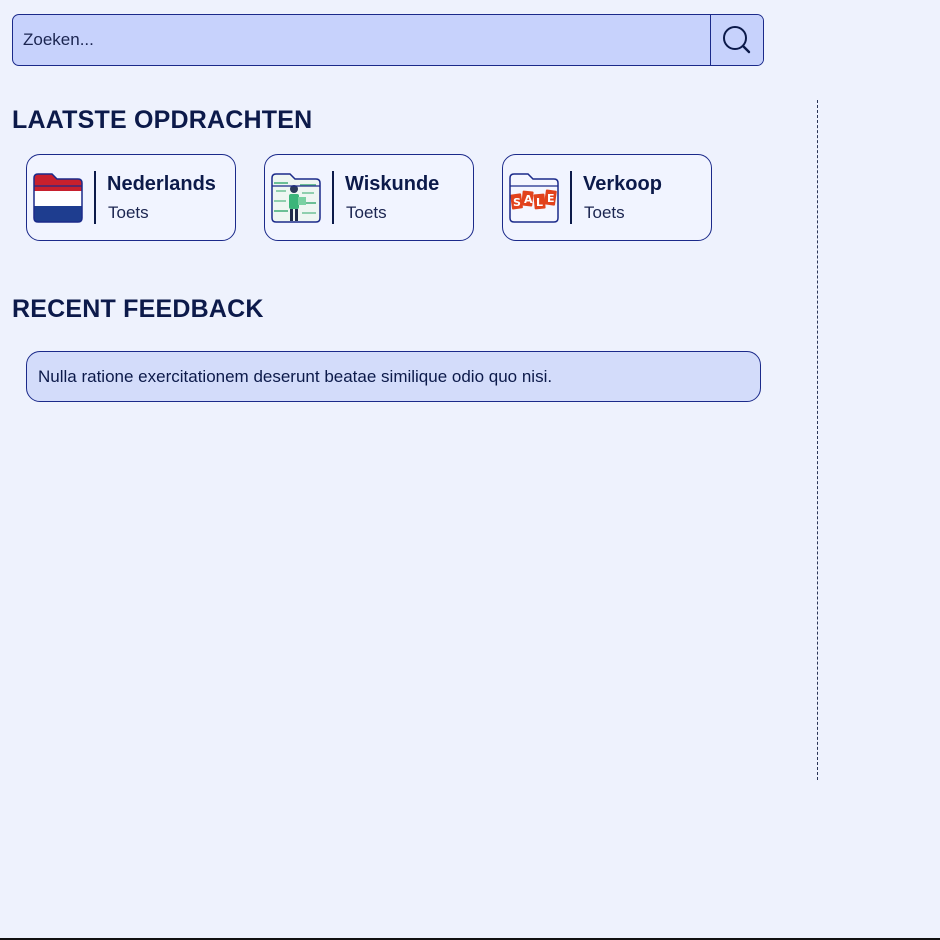  Describe the element at coordinates (138, 309) in the screenshot. I see `section-title-recent-feedback: RECENT FEEDBACK` at that location.